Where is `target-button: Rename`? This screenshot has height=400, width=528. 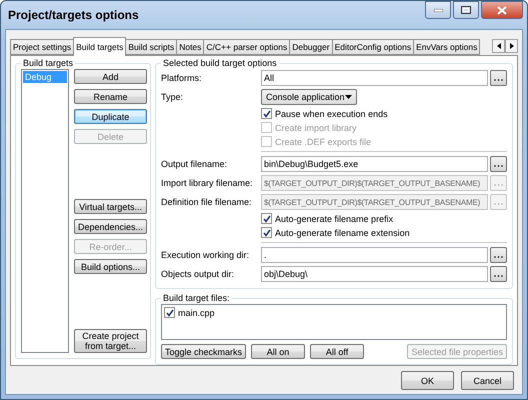
target-button: Rename is located at coordinates (111, 96).